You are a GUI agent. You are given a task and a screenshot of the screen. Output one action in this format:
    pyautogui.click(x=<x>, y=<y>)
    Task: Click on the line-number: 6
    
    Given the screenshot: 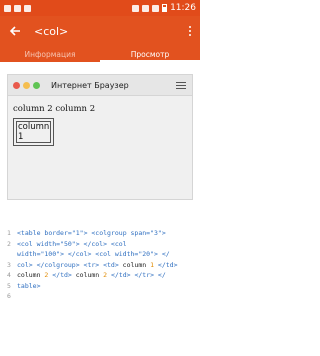 What is the action you would take?
    pyautogui.click(x=9, y=296)
    